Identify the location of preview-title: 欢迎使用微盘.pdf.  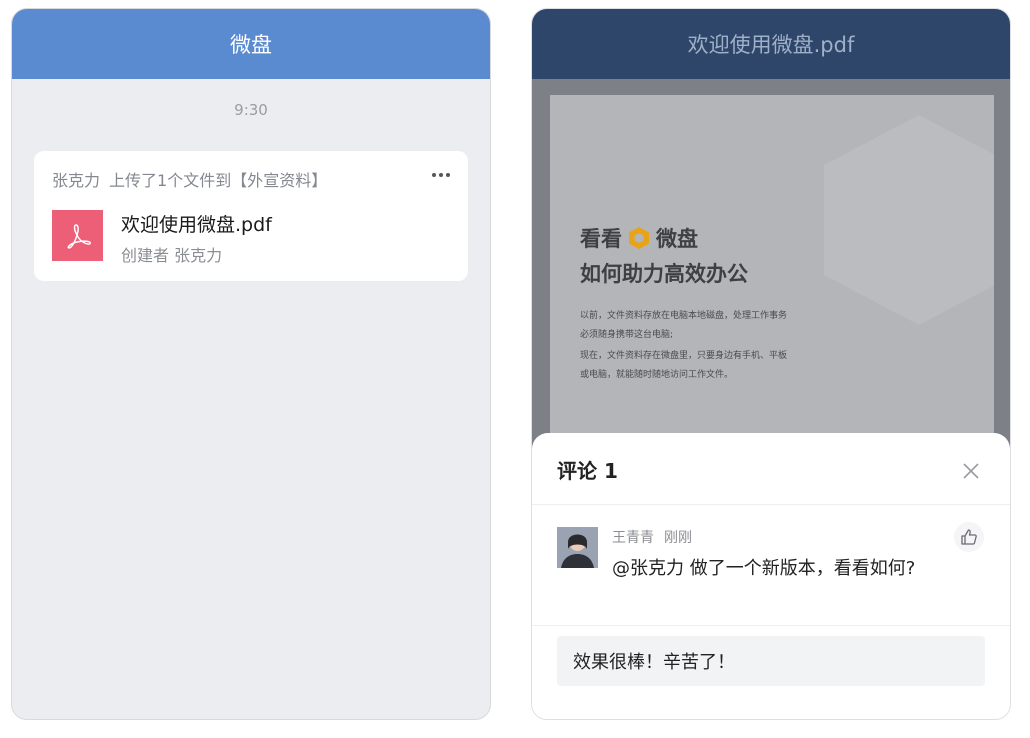
(771, 45).